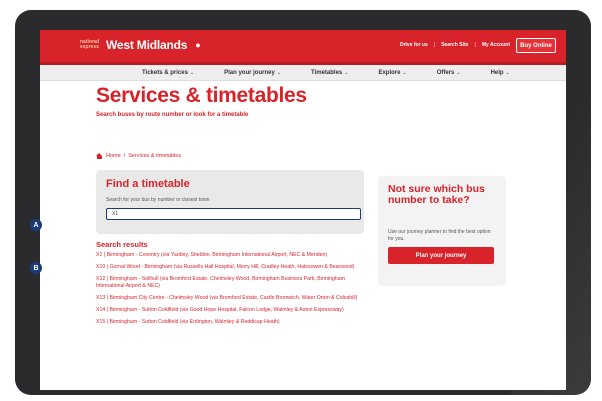 Image resolution: width=602 pixels, height=401 pixels. I want to click on nav-label: Timetables, so click(327, 72).